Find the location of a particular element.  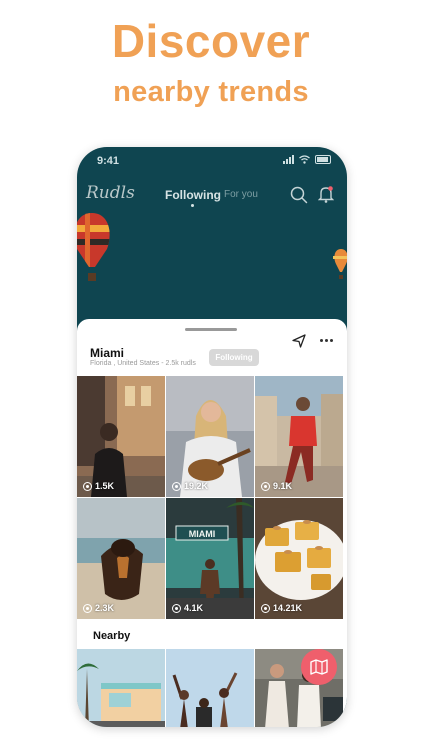

post-tile: 2.3K is located at coordinates (121, 558).